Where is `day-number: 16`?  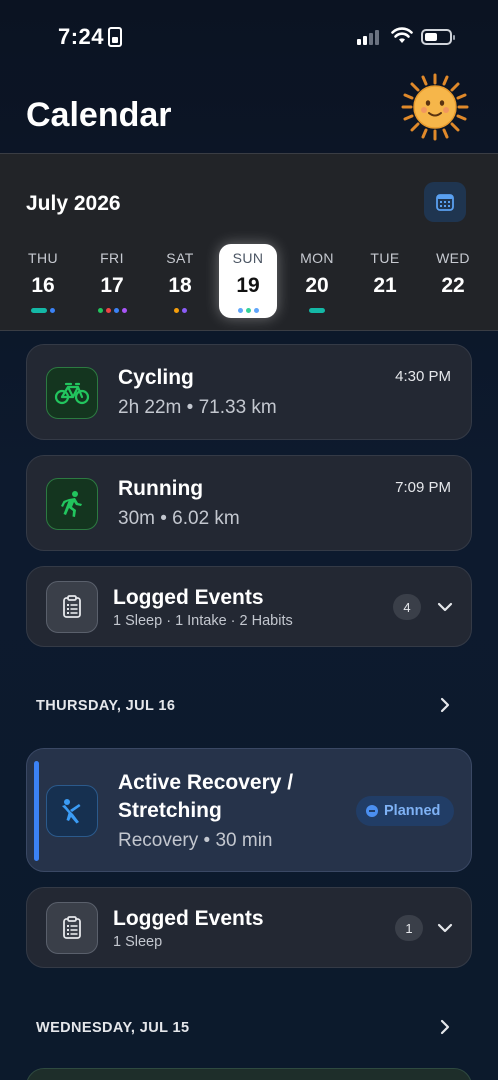 day-number: 16 is located at coordinates (43, 285).